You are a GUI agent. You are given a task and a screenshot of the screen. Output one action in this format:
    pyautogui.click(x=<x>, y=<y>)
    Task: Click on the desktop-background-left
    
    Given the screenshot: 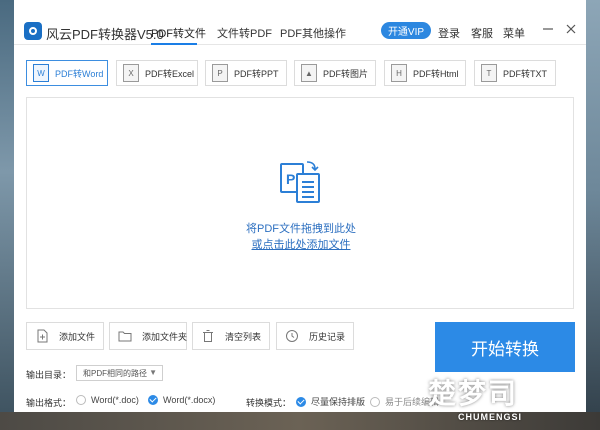 What is the action you would take?
    pyautogui.click(x=7, y=215)
    